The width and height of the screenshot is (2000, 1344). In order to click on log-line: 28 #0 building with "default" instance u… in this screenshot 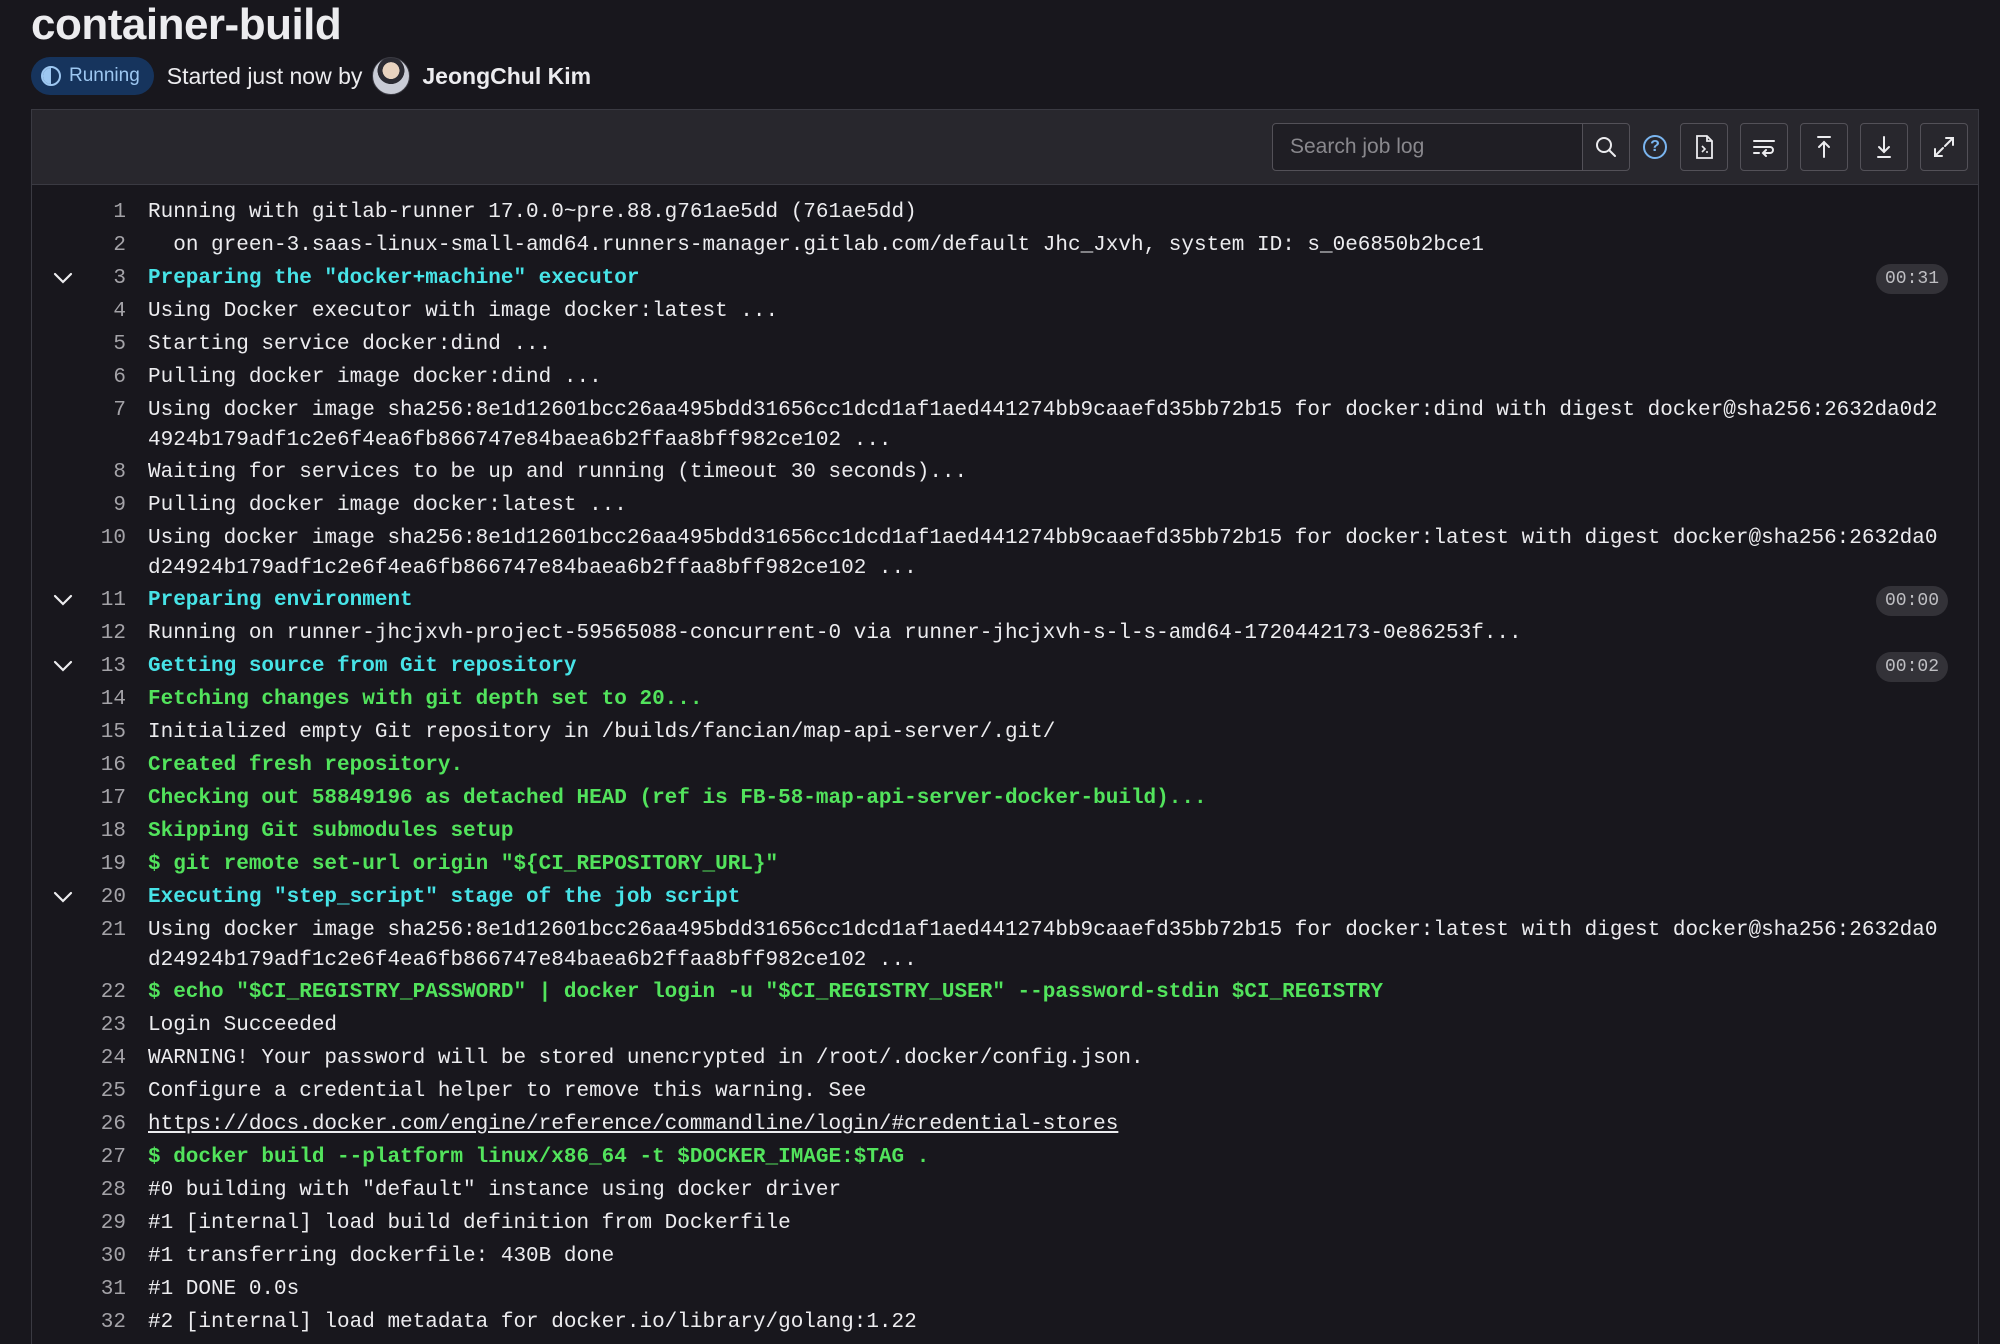, I will do `click(1005, 1190)`.